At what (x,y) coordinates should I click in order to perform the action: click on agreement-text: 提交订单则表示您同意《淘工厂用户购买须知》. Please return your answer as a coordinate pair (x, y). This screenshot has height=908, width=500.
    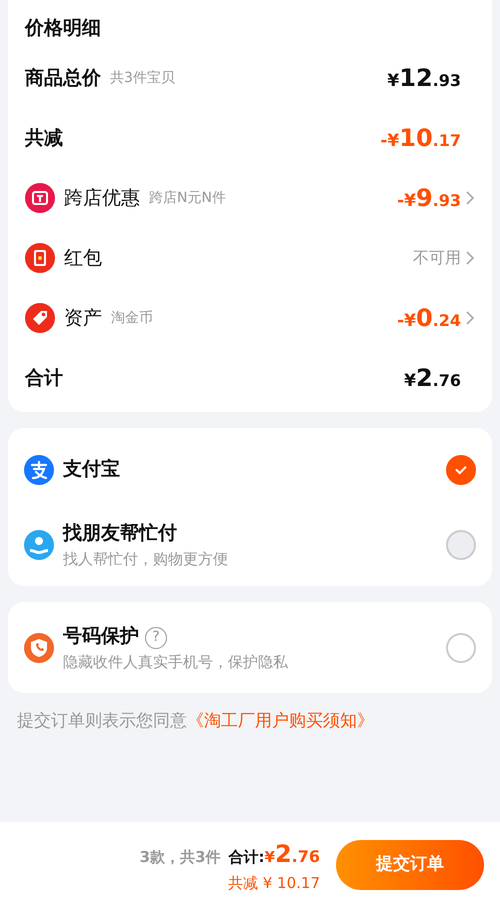
    Looking at the image, I should click on (195, 721).